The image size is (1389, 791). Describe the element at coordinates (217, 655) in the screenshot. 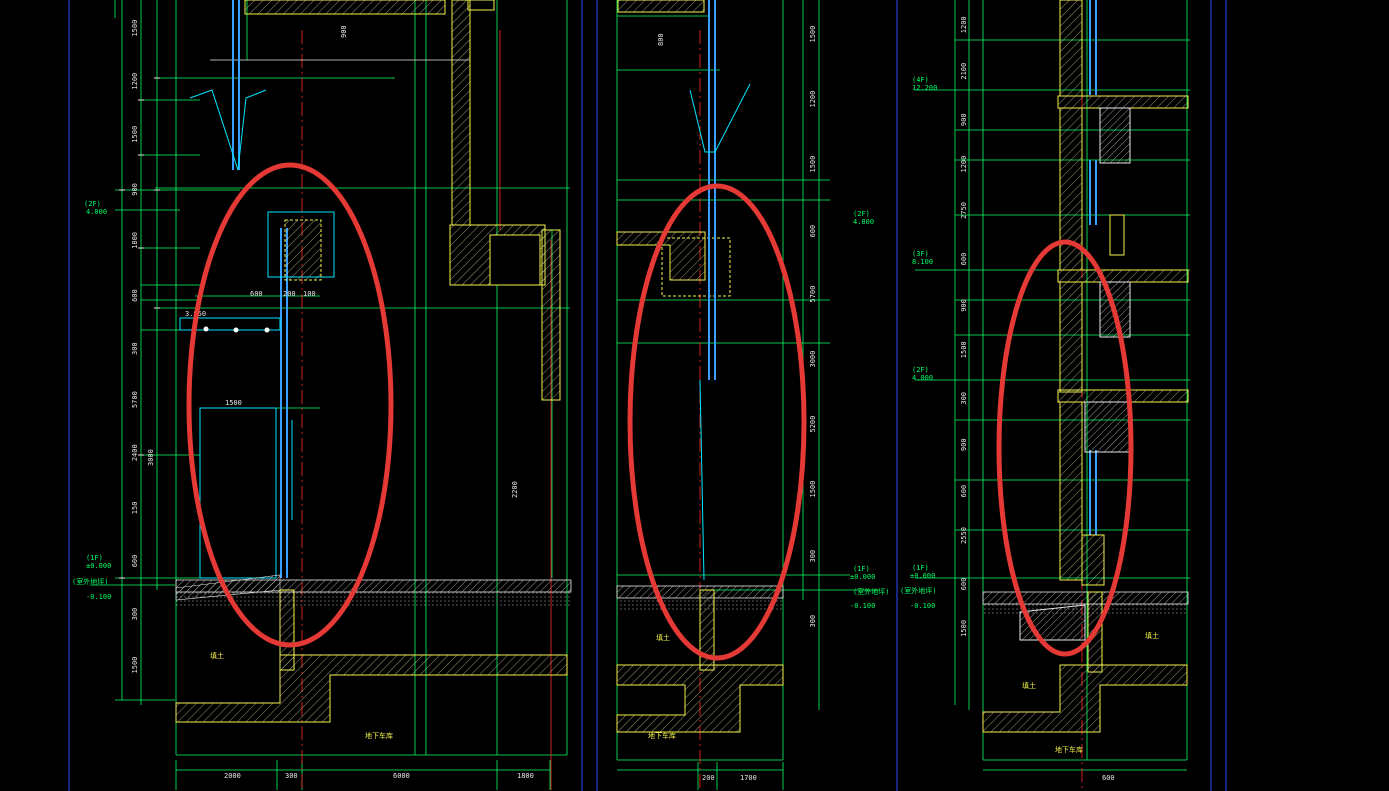

I see `left-soil-label: 填土` at that location.